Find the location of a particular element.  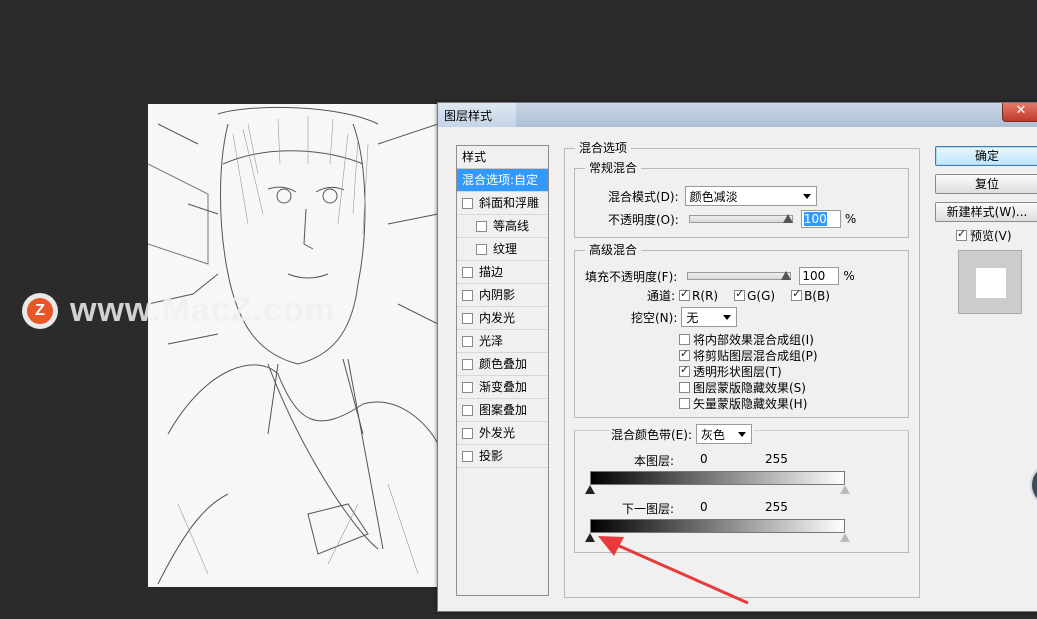

underlying-low-value: 0 is located at coordinates (704, 507).